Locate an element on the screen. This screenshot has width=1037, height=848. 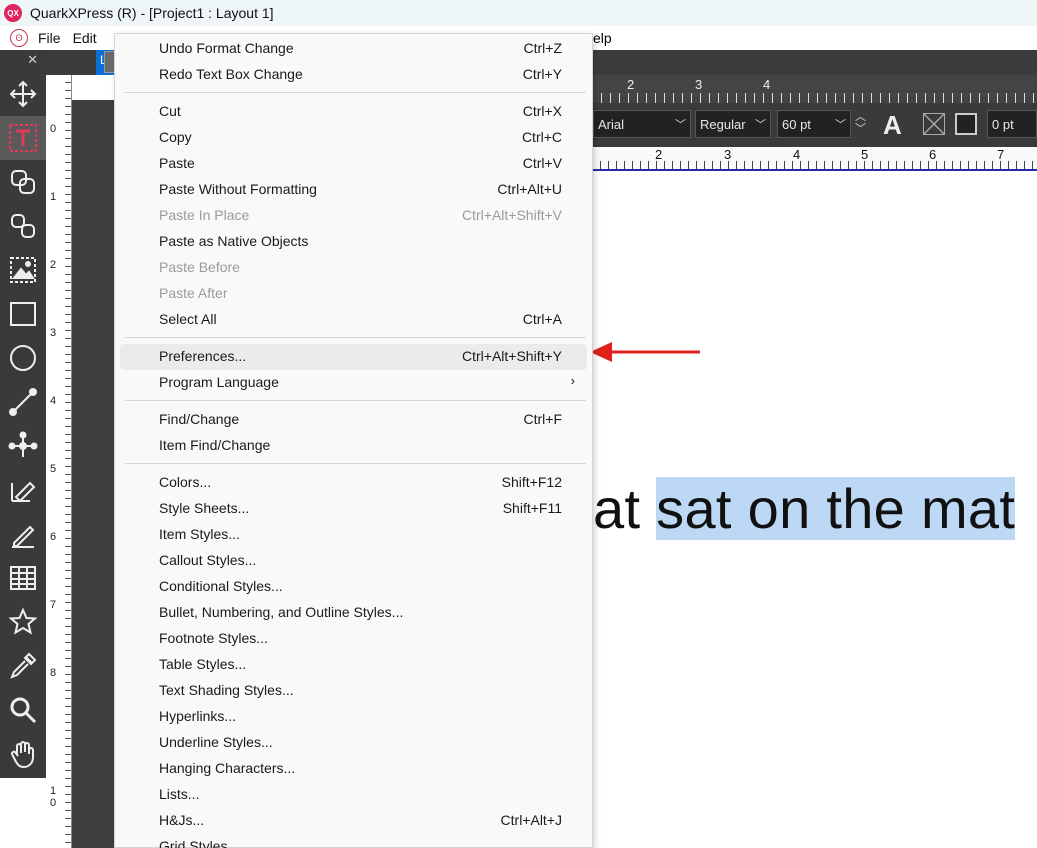
chevron-right-icon: › is located at coordinates (572, 380).